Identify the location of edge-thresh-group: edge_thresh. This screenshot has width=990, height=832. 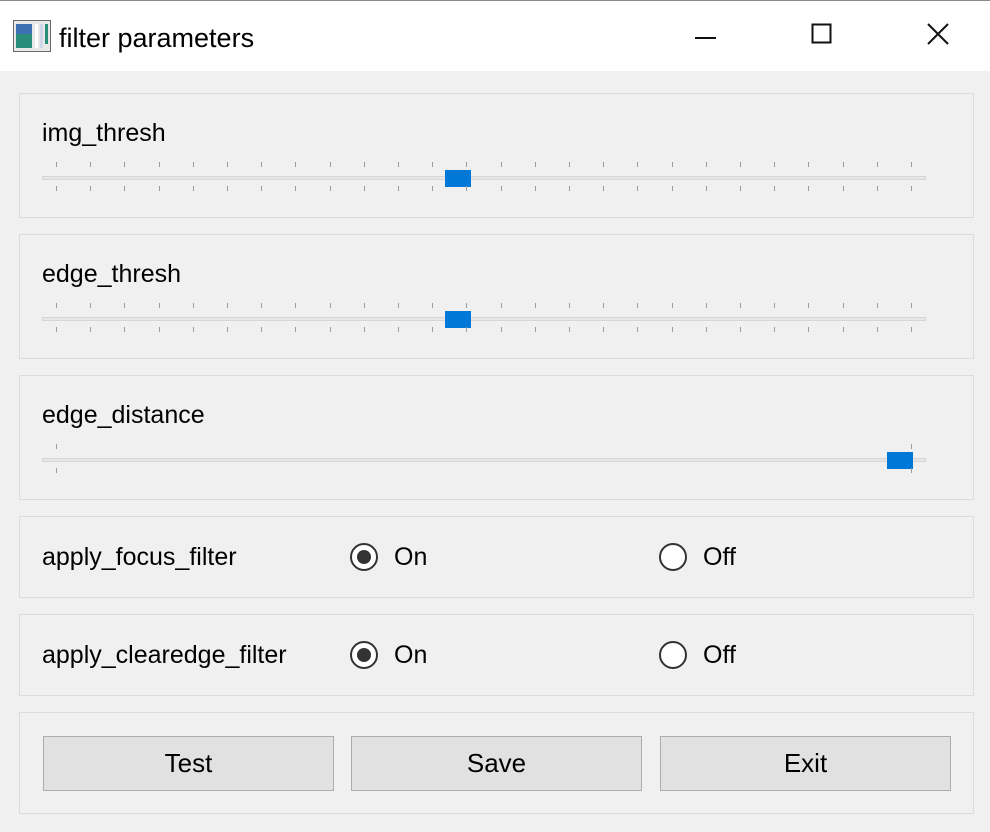
(496, 296).